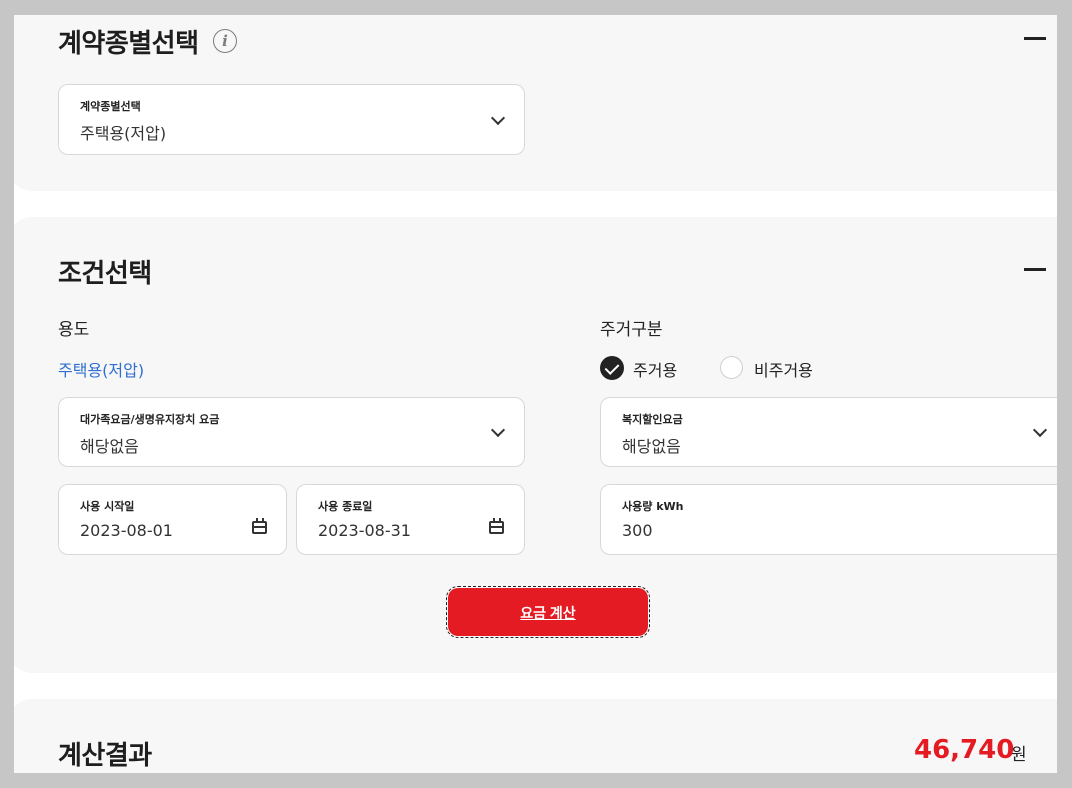 Image resolution: width=1072 pixels, height=788 pixels. I want to click on end-date-value: 2023-08-31, so click(364, 530).